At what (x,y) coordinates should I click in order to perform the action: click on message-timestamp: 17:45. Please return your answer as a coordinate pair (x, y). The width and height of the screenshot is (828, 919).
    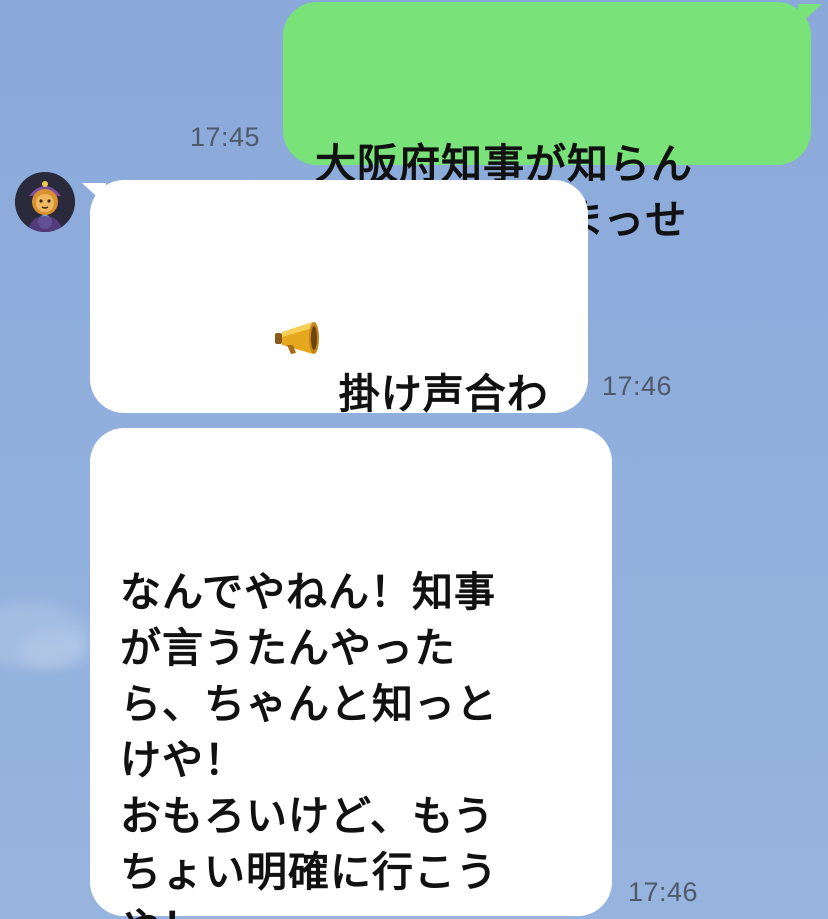
    Looking at the image, I should click on (225, 137).